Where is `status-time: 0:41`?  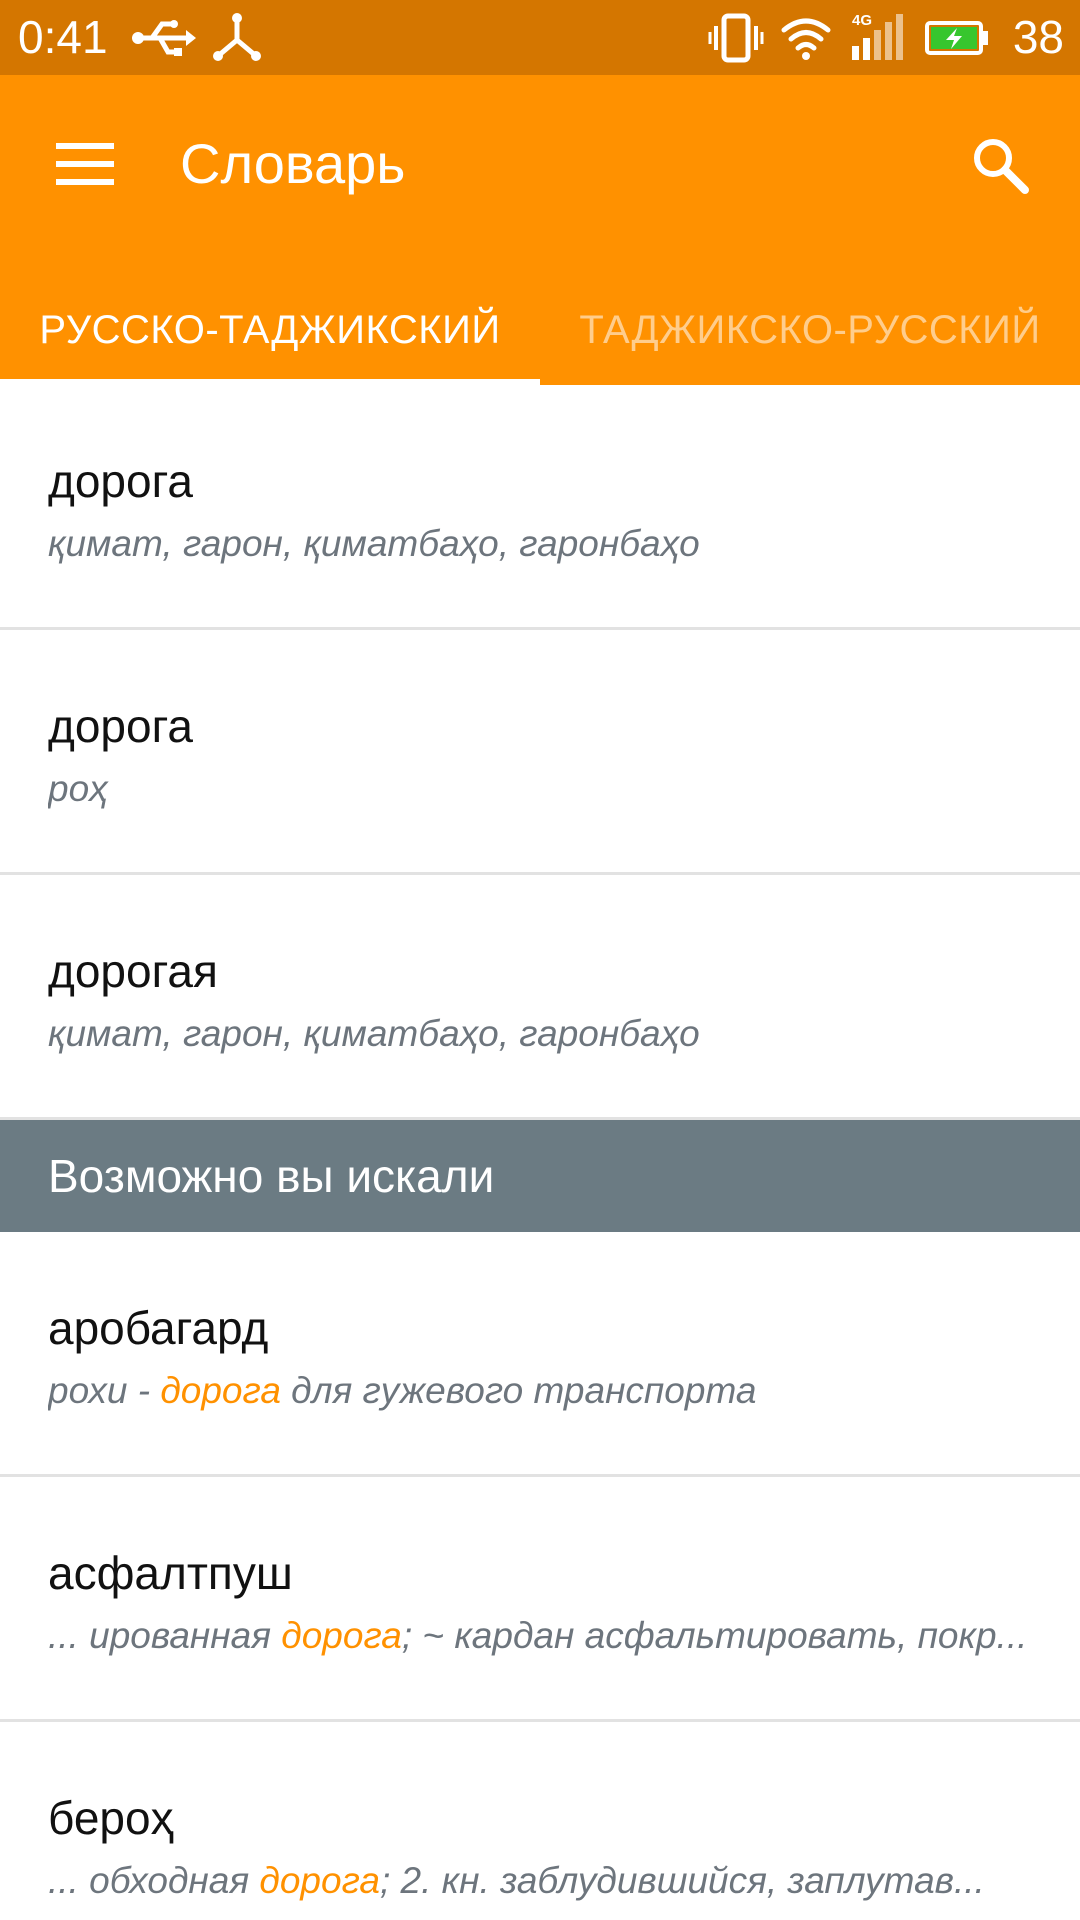
status-time: 0:41 is located at coordinates (63, 37).